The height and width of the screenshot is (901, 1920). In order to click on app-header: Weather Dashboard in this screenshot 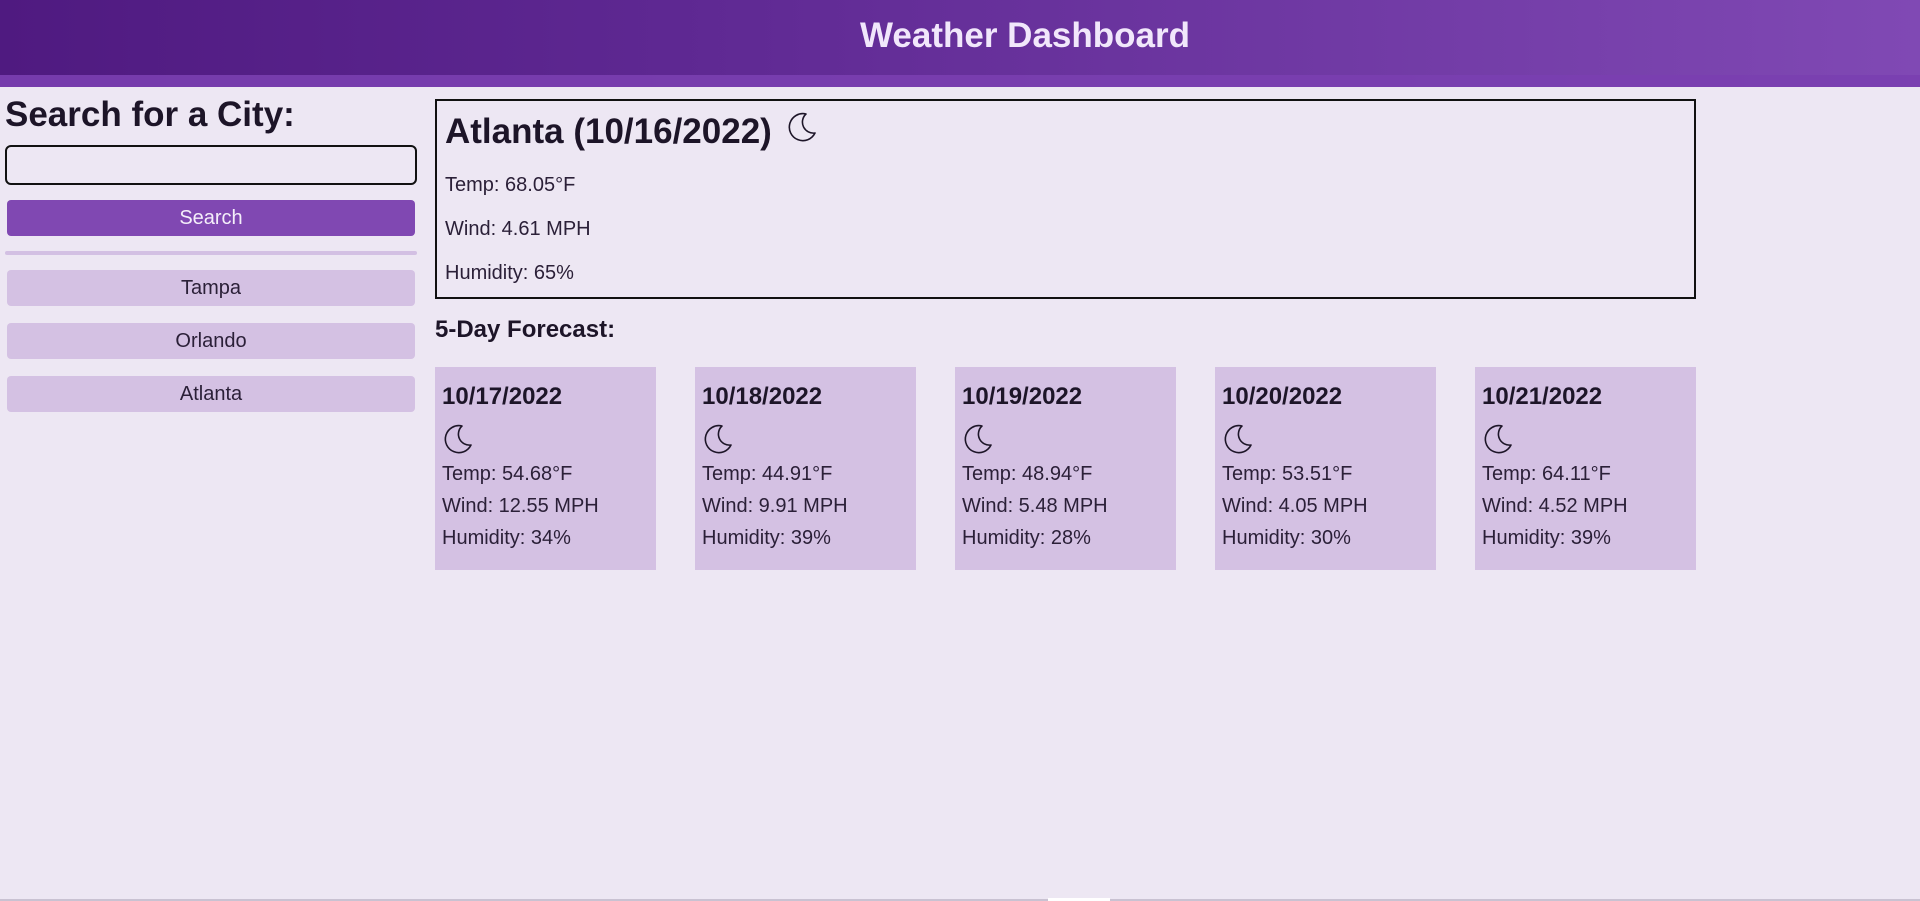, I will do `click(960, 43)`.